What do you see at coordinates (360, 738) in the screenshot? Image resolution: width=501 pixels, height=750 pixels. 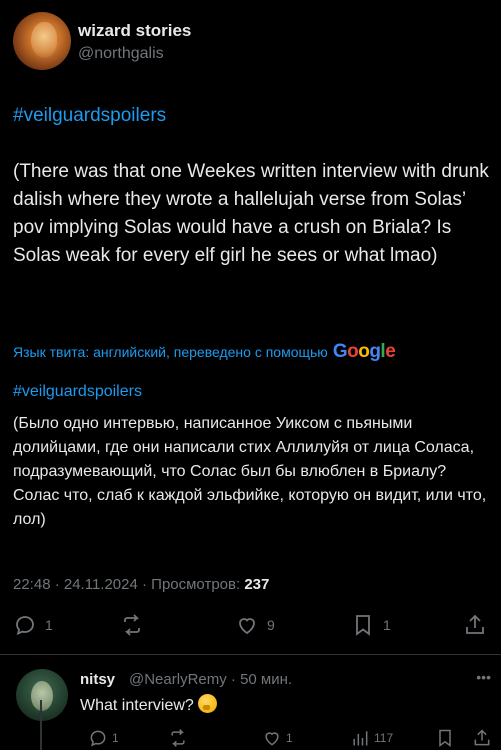 I see `analytics-icon` at bounding box center [360, 738].